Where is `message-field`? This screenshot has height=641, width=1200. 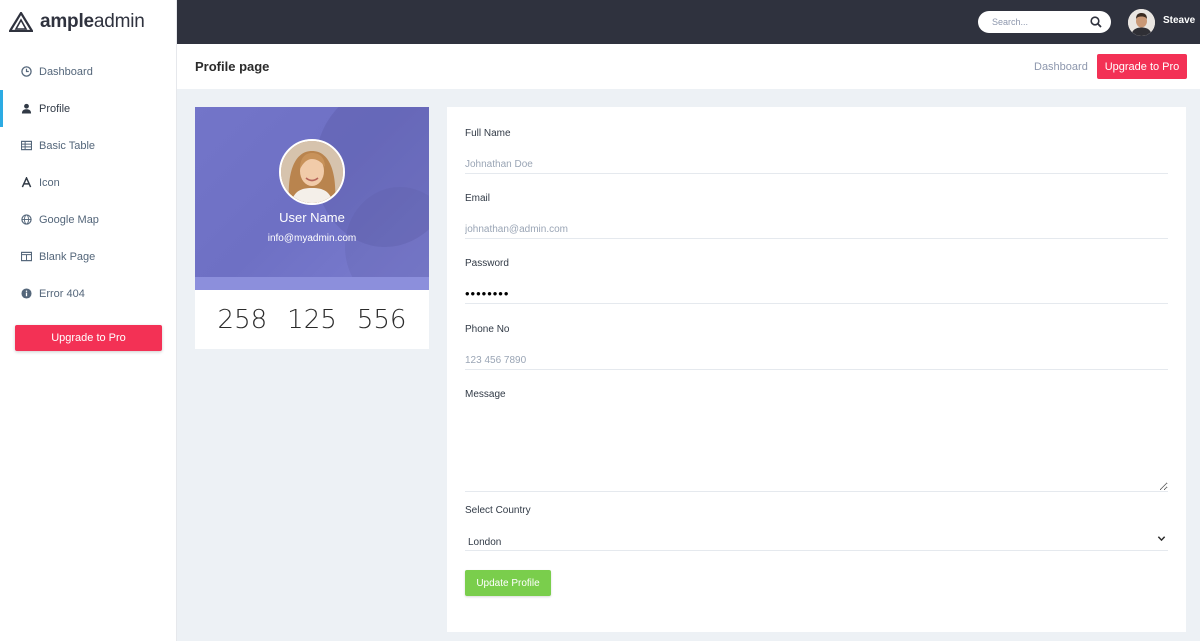 message-field is located at coordinates (816, 449).